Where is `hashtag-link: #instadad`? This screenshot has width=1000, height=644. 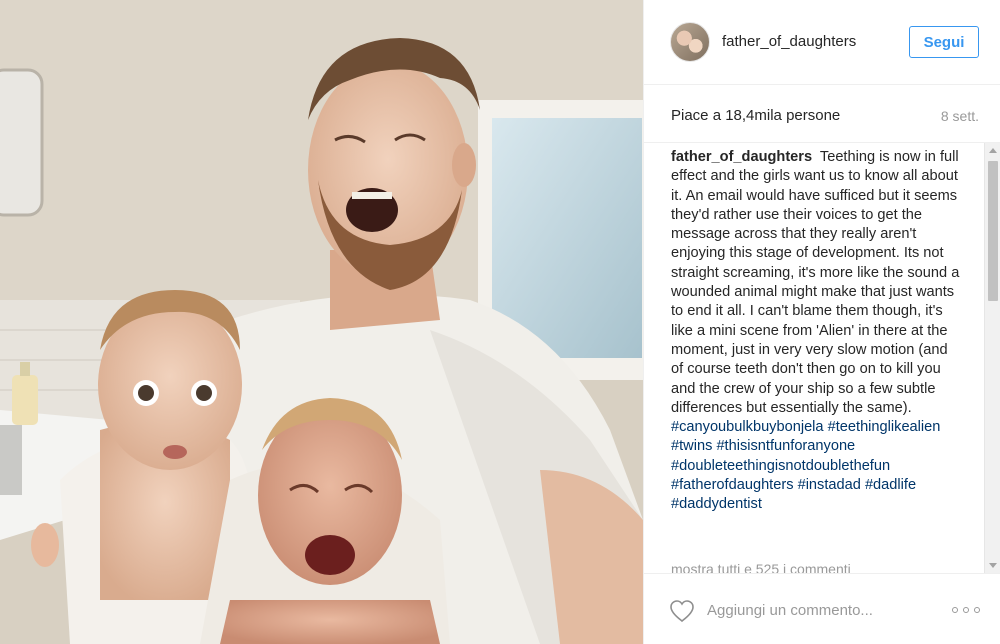 hashtag-link: #instadad is located at coordinates (829, 485).